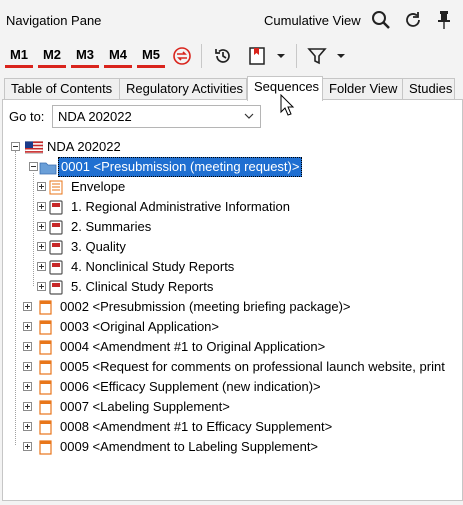 The image size is (463, 505). I want to click on envelope-icon, so click(56, 187).